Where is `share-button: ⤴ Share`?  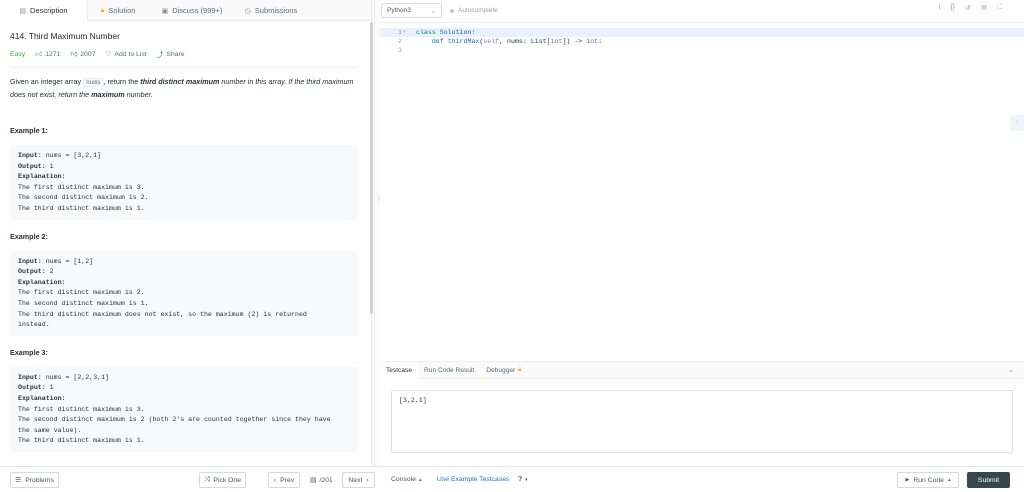 share-button: ⤴ Share is located at coordinates (170, 54).